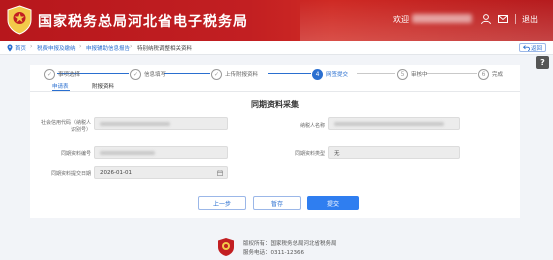 The image size is (553, 260). I want to click on doc-number-field, so click(161, 152).